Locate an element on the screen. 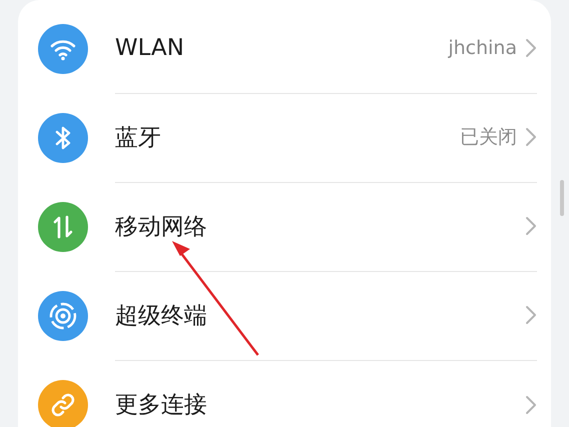  setting-label: 蓝牙 is located at coordinates (287, 137).